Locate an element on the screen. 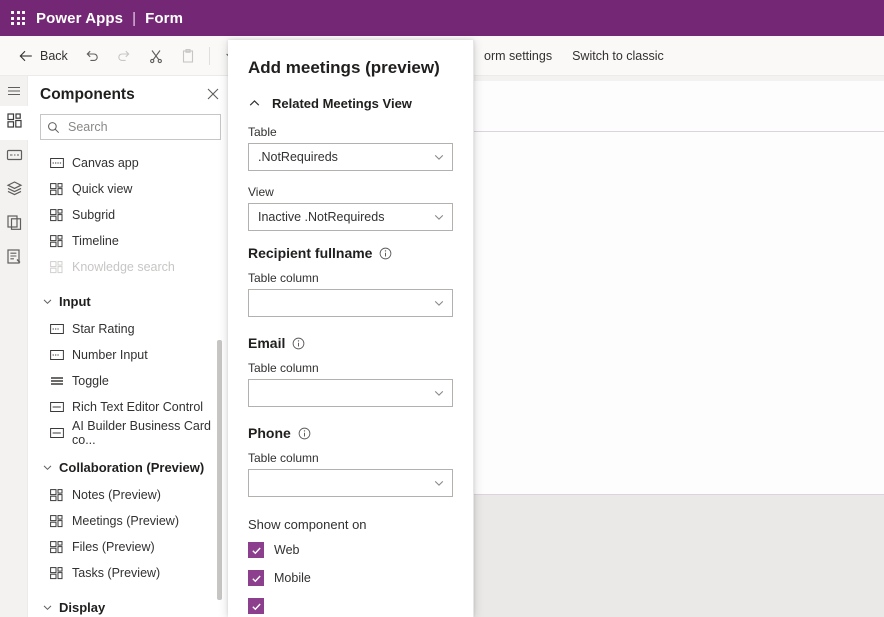 The image size is (884, 617). table-dropdown: .NotRequireds is located at coordinates (350, 157).